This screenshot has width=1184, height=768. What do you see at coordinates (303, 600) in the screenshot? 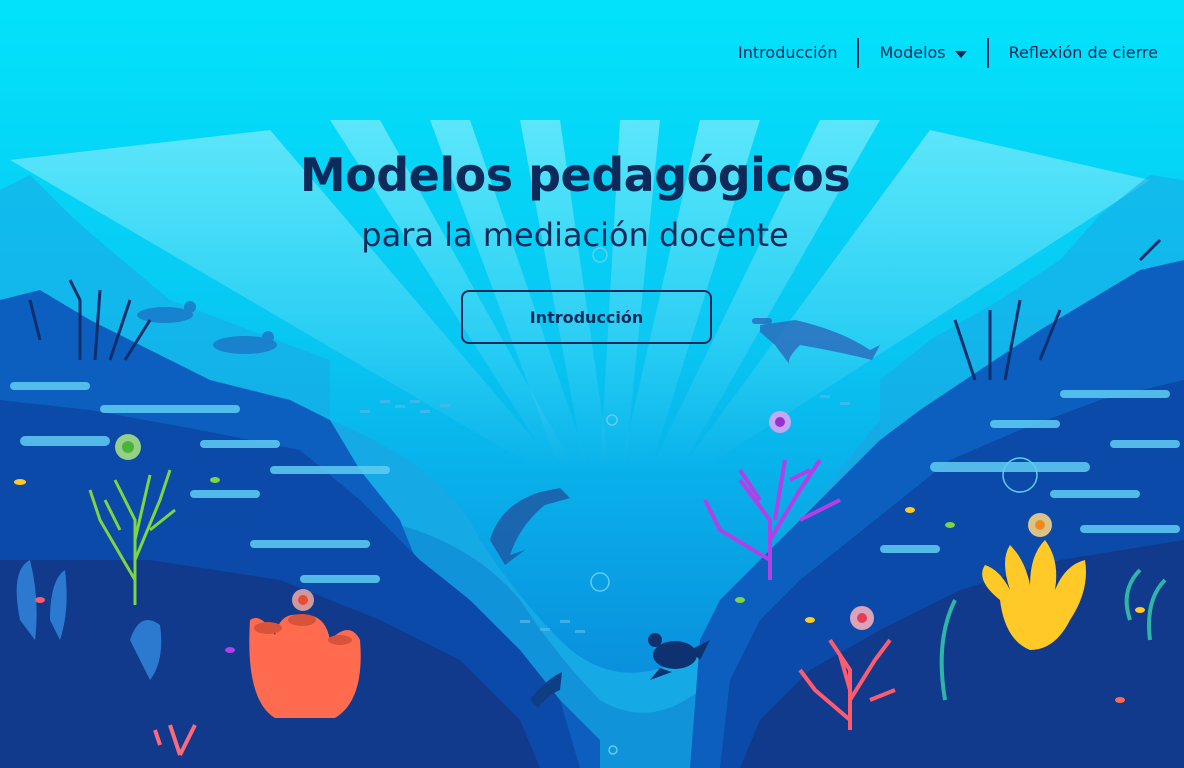
I see `hotspot-orange-left` at bounding box center [303, 600].